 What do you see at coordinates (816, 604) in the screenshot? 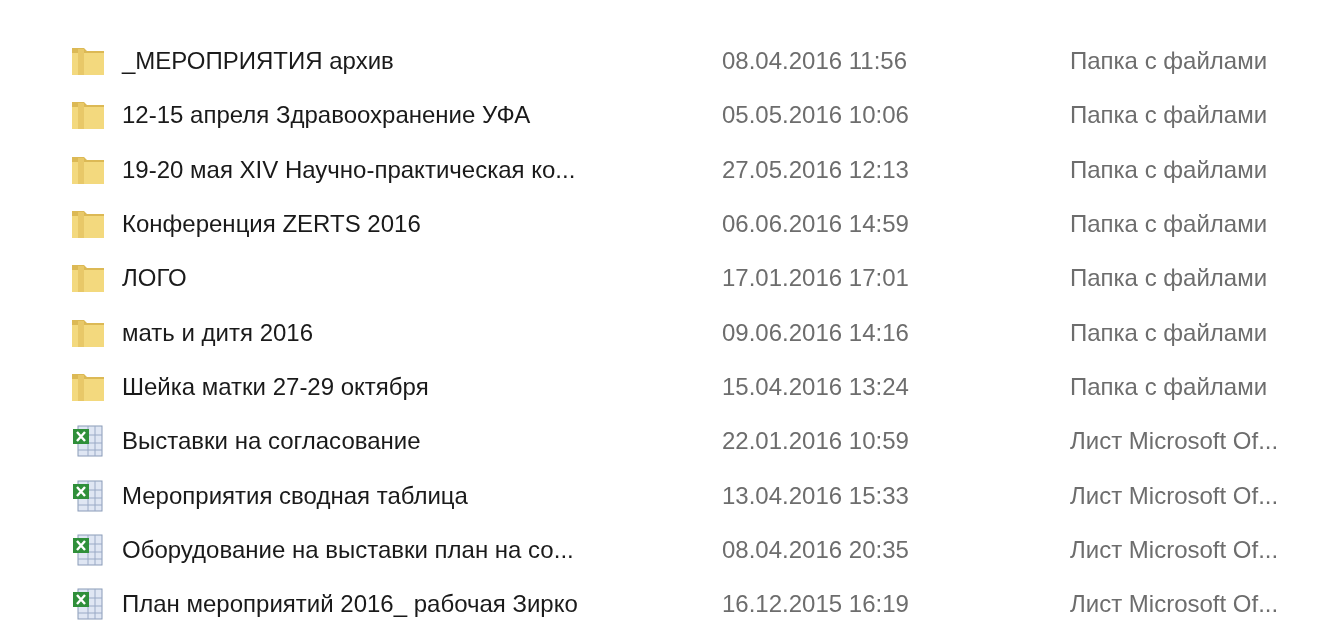
I see `date-modified: 16.12.2015 16:19` at bounding box center [816, 604].